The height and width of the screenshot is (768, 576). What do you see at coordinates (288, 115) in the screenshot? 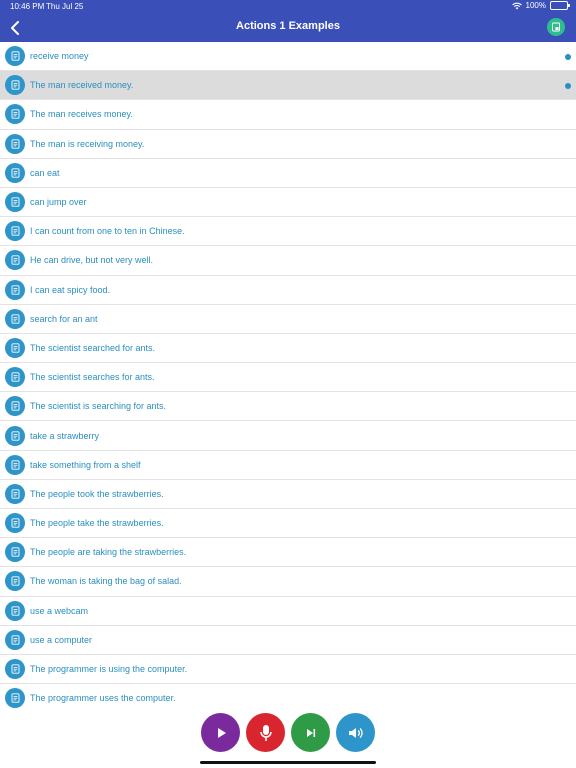
I see `list-item: The man receives money.` at bounding box center [288, 115].